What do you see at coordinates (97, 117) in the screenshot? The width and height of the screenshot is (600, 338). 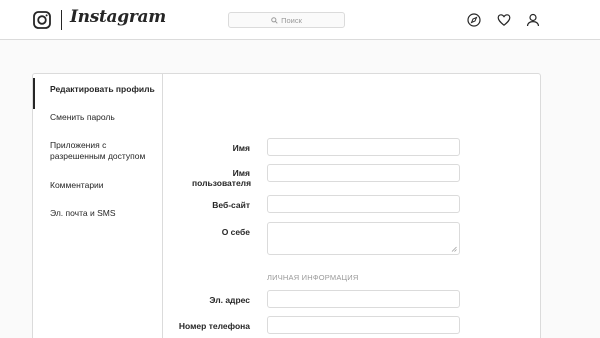 I see `sidebar-item-change-password: Сменить пароль` at bounding box center [97, 117].